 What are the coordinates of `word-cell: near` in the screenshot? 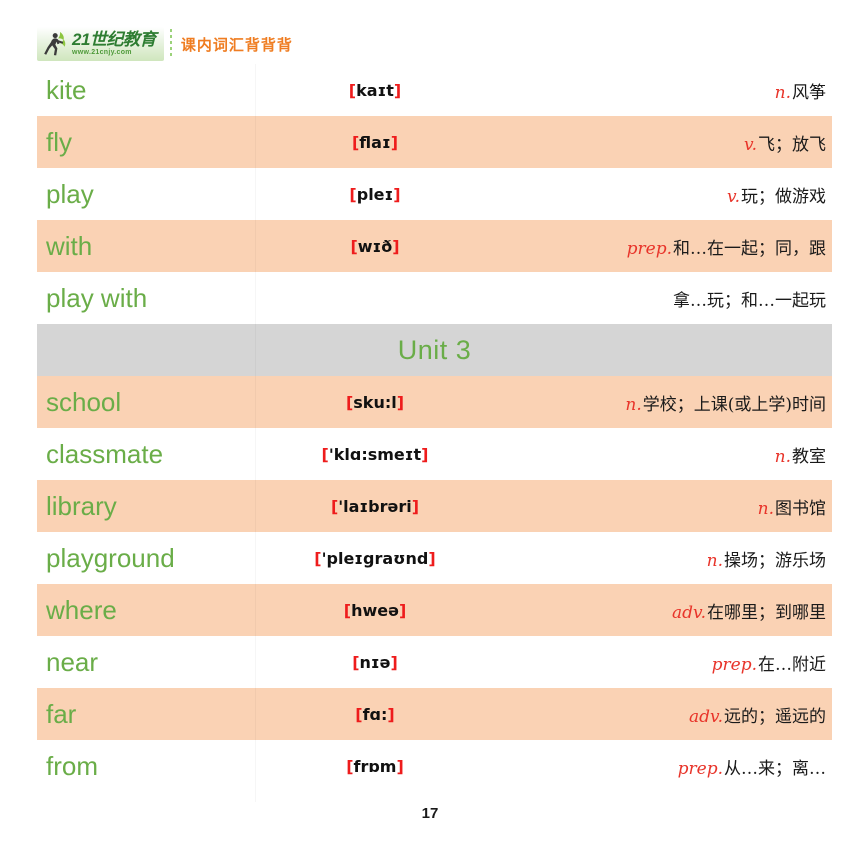 It's located at (150, 662).